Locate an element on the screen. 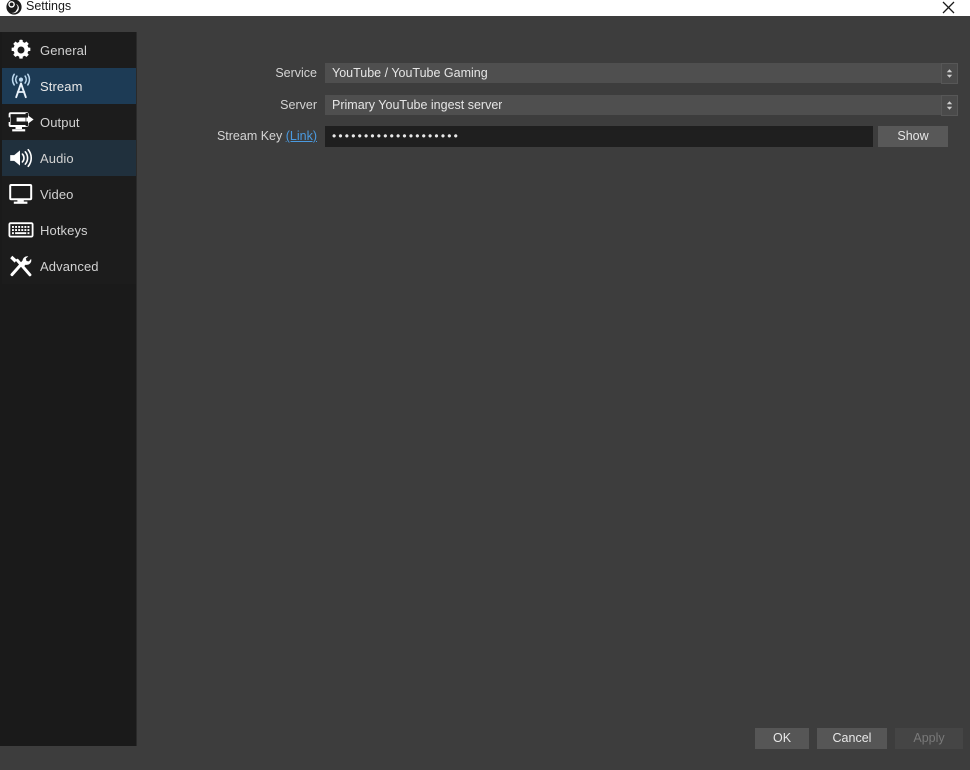 The image size is (970, 770). sidebar-item-label: General is located at coordinates (63, 50).